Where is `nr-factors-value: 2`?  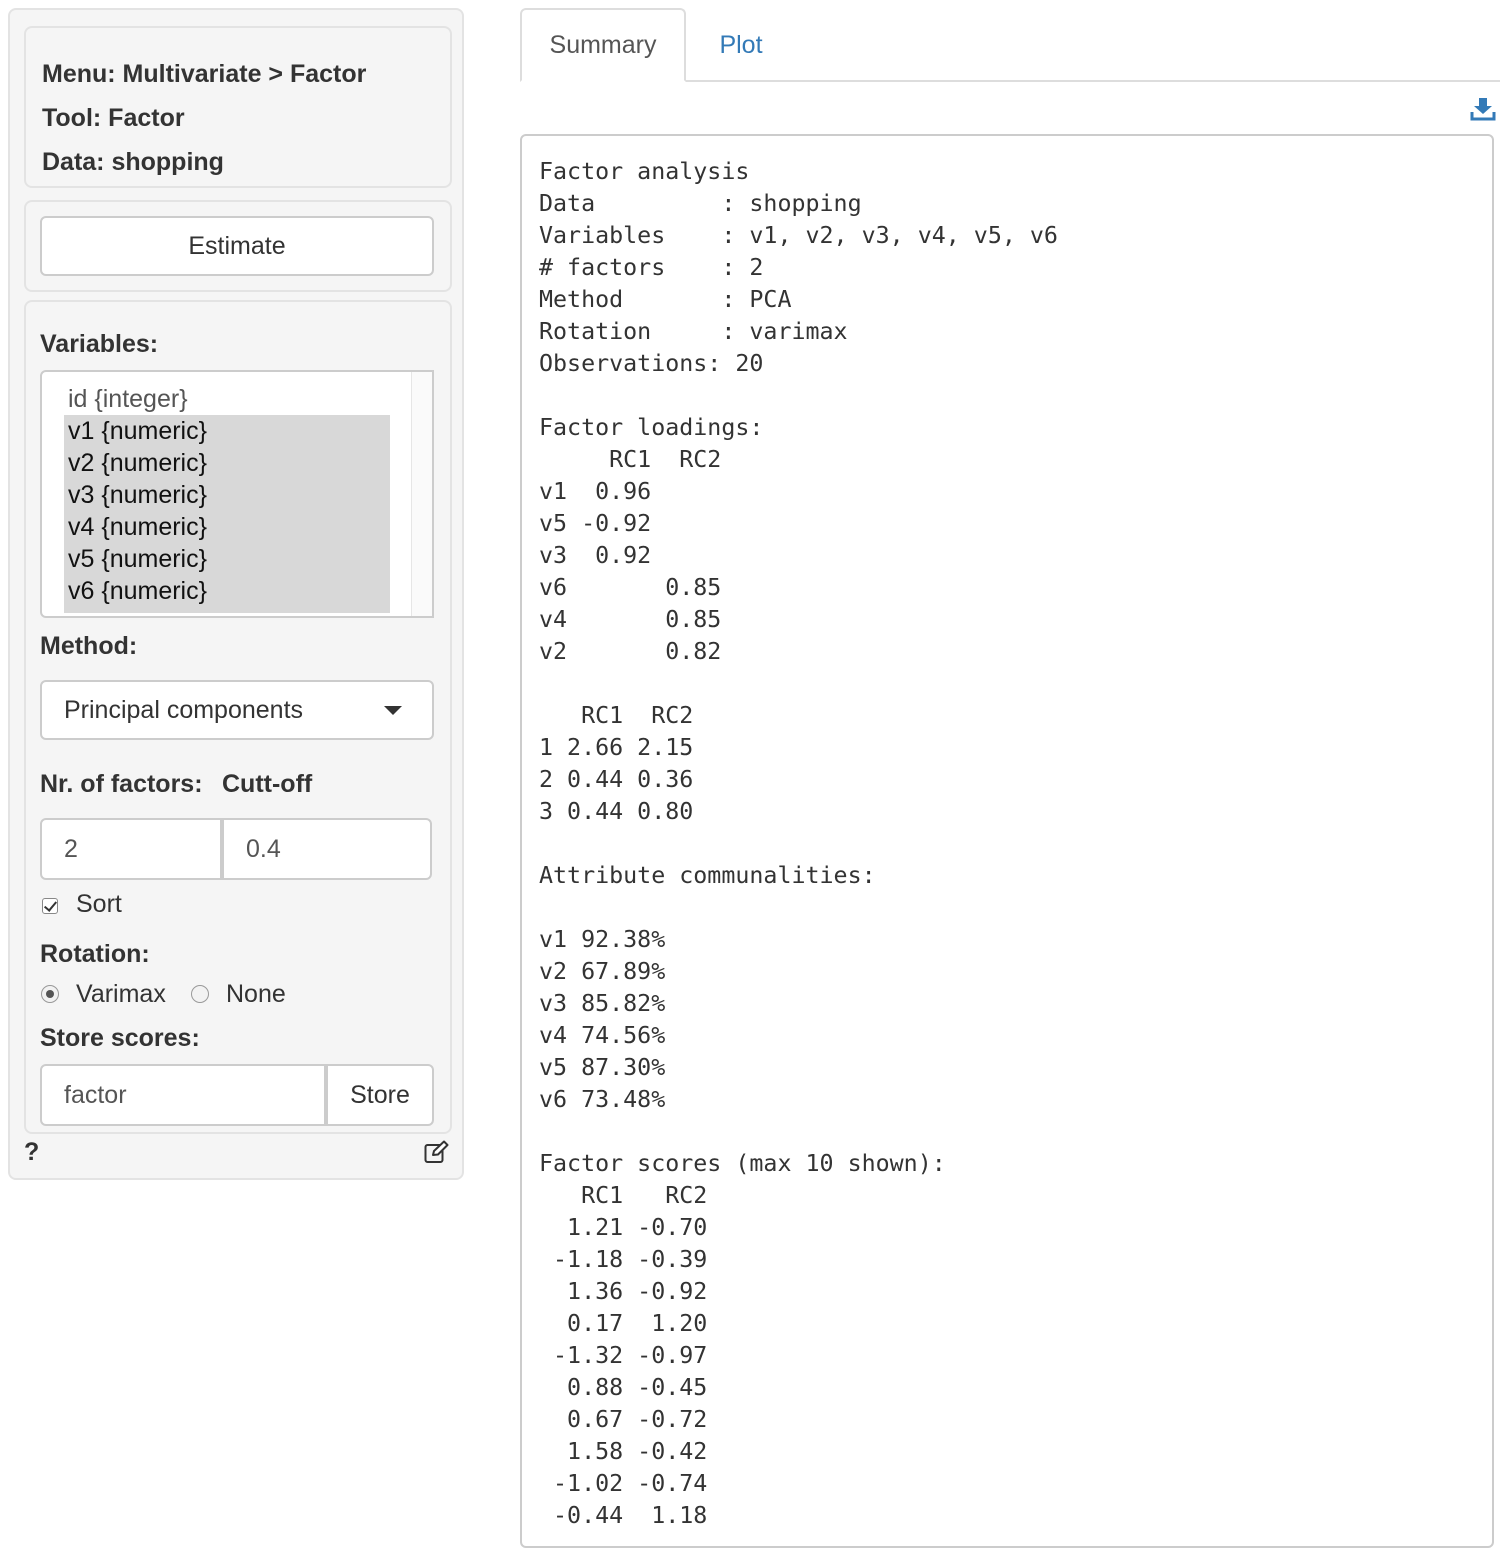 nr-factors-value: 2 is located at coordinates (71, 849).